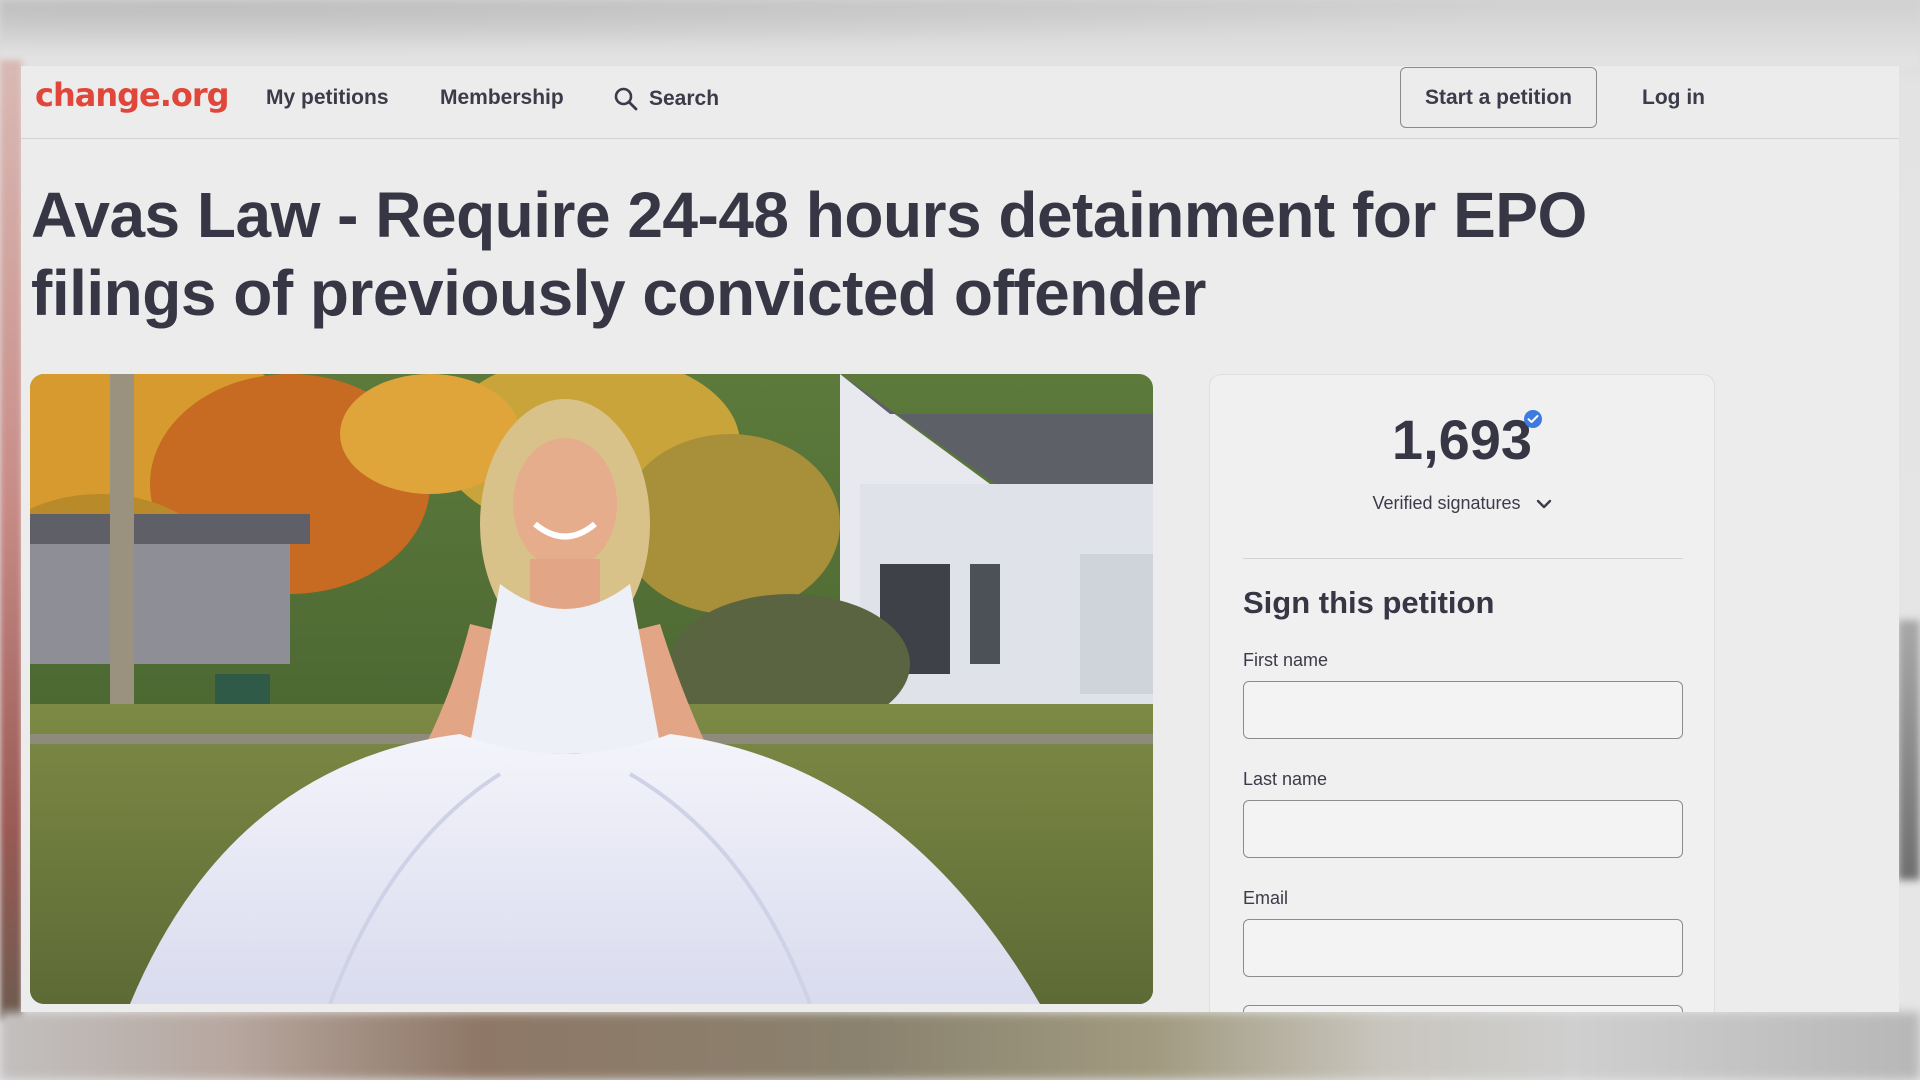 The width and height of the screenshot is (1920, 1080). Describe the element at coordinates (1463, 710) in the screenshot. I see `first-name-input` at that location.